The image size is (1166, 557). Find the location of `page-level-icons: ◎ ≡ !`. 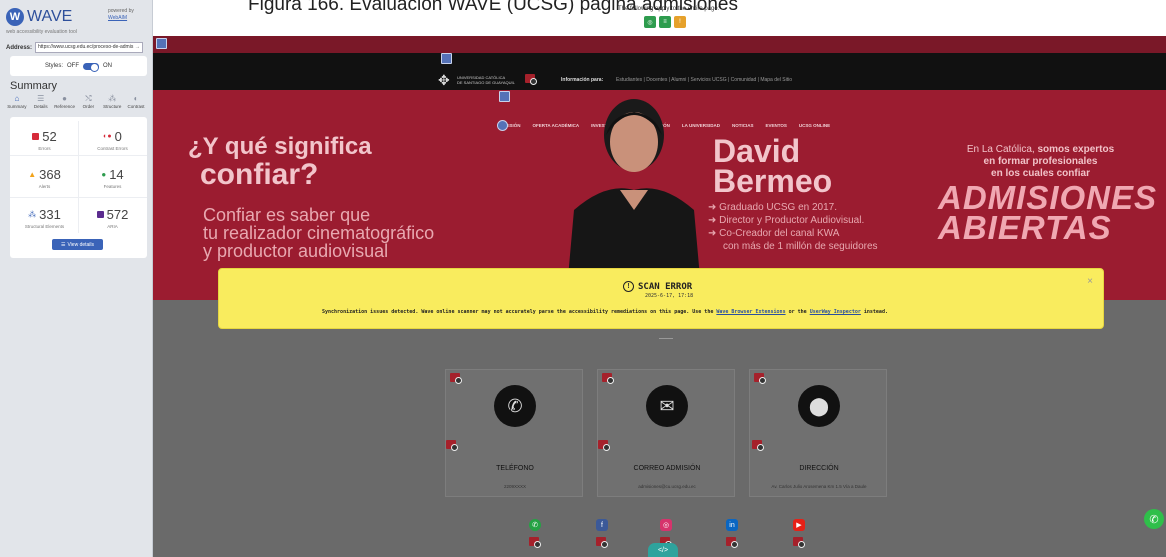

page-level-icons: ◎ ≡ ! is located at coordinates (665, 22).